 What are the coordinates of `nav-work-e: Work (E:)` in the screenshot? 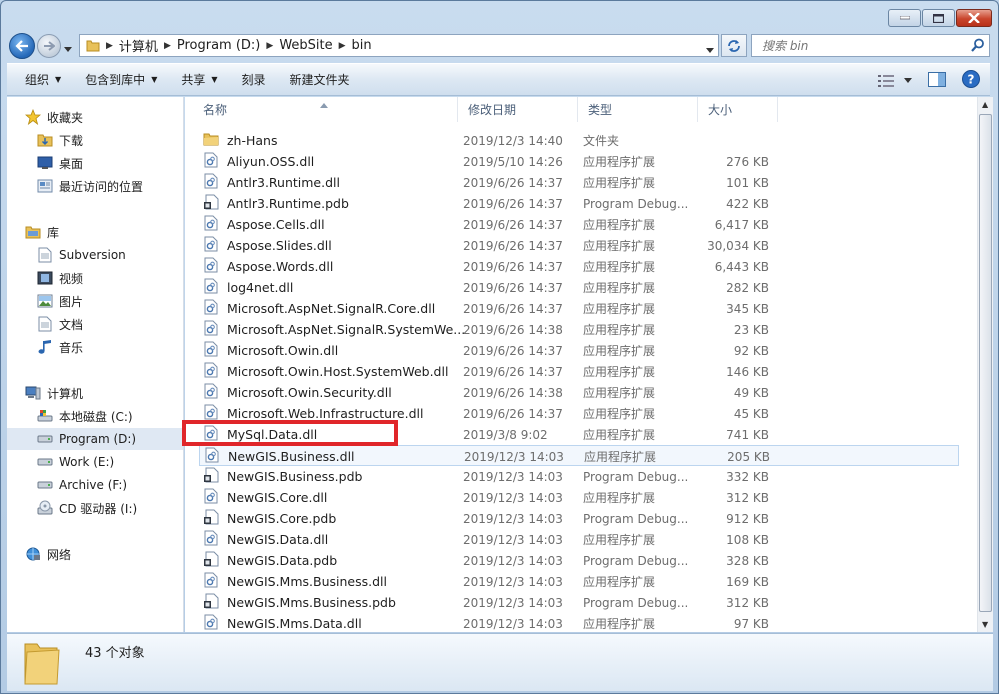 It's located at (95, 462).